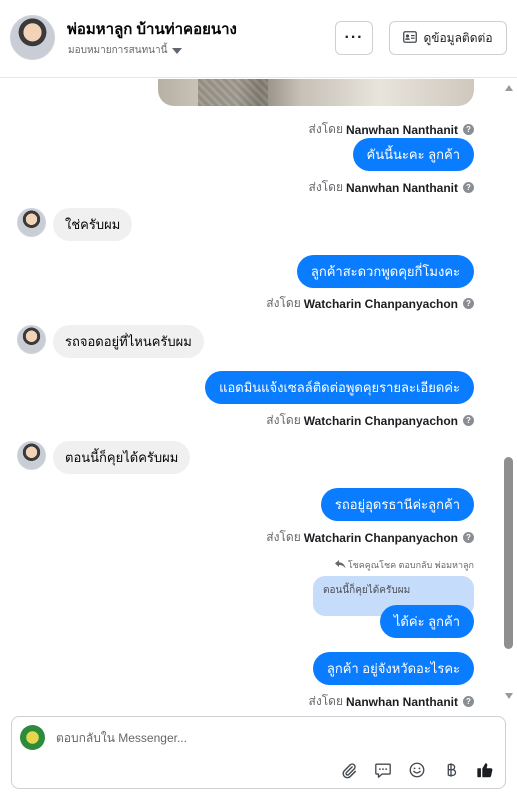 The height and width of the screenshot is (795, 517). I want to click on page-title: พ่อมหาลูก บ้านท่าคอยนาง, so click(152, 29).